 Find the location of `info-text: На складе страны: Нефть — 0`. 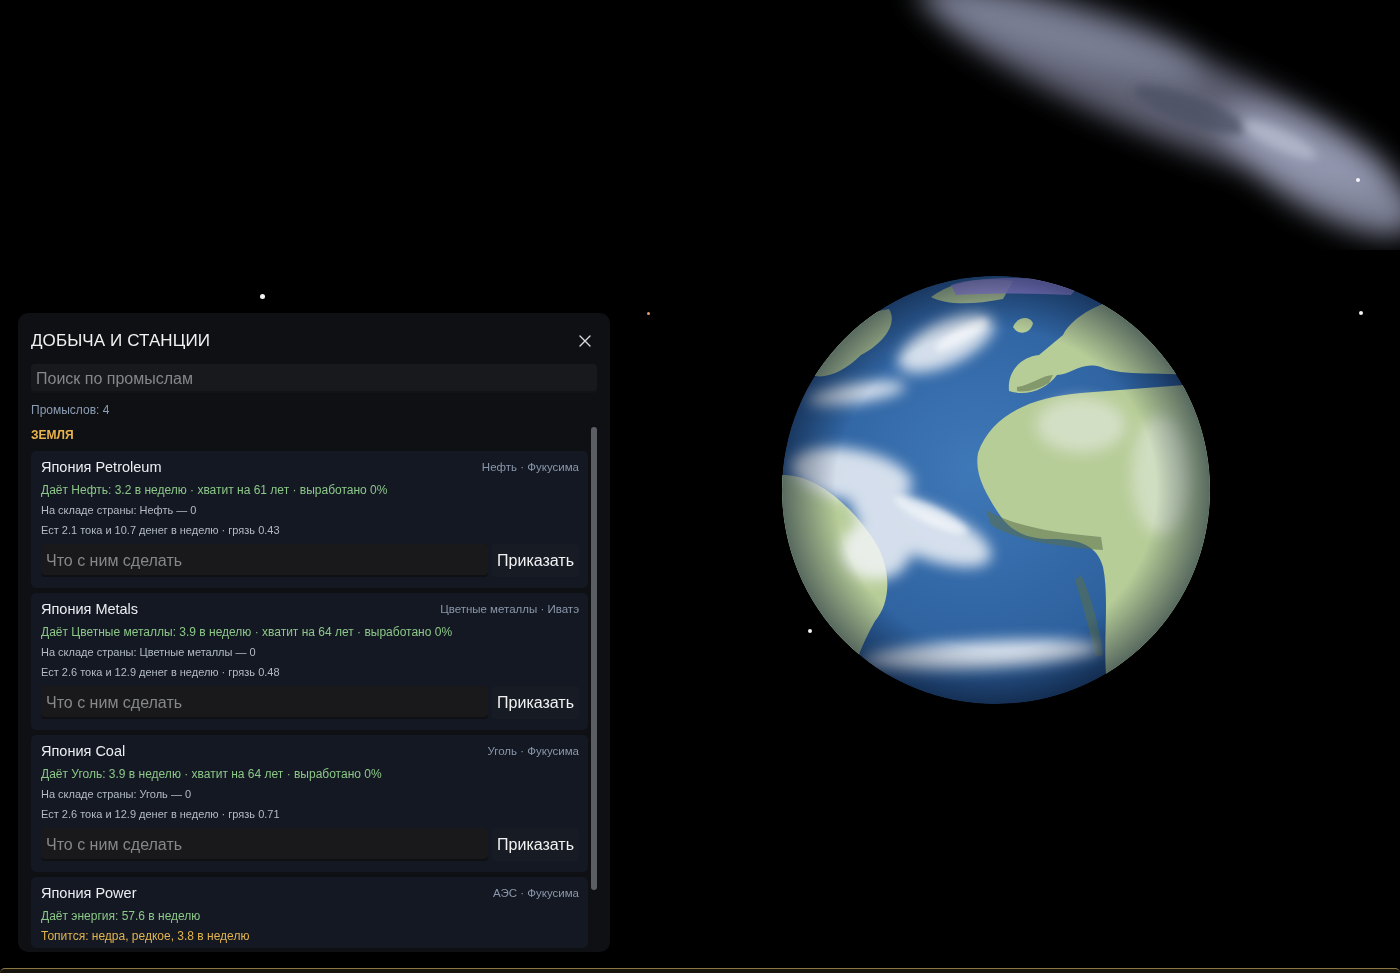

info-text: На складе страны: Нефть — 0 is located at coordinates (119, 510).